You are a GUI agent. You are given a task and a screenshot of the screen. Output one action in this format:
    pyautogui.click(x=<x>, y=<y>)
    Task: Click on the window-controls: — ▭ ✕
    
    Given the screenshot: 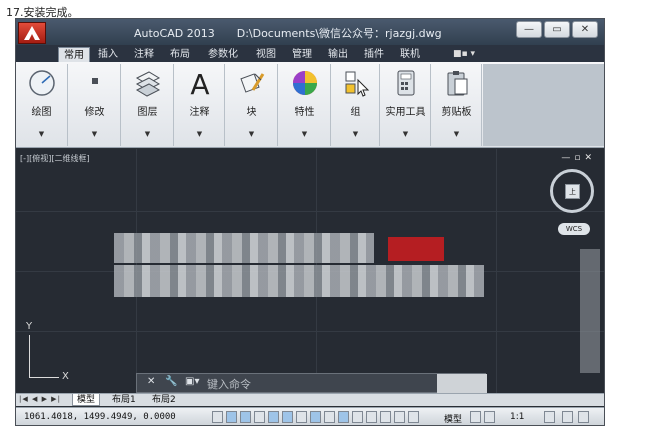 What is the action you would take?
    pyautogui.click(x=557, y=29)
    